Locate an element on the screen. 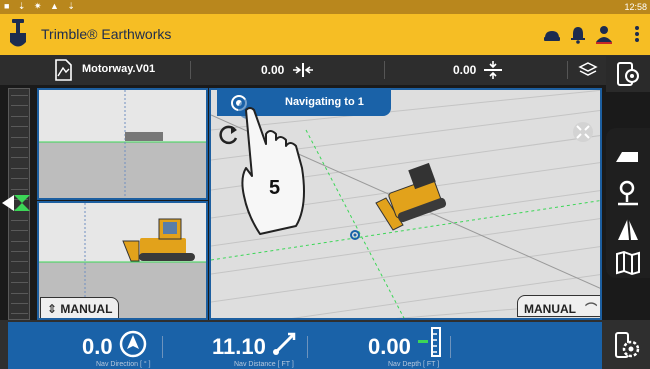 The height and width of the screenshot is (369, 650). profile-mode-badge: ⇕ MANUAL is located at coordinates (80, 307).